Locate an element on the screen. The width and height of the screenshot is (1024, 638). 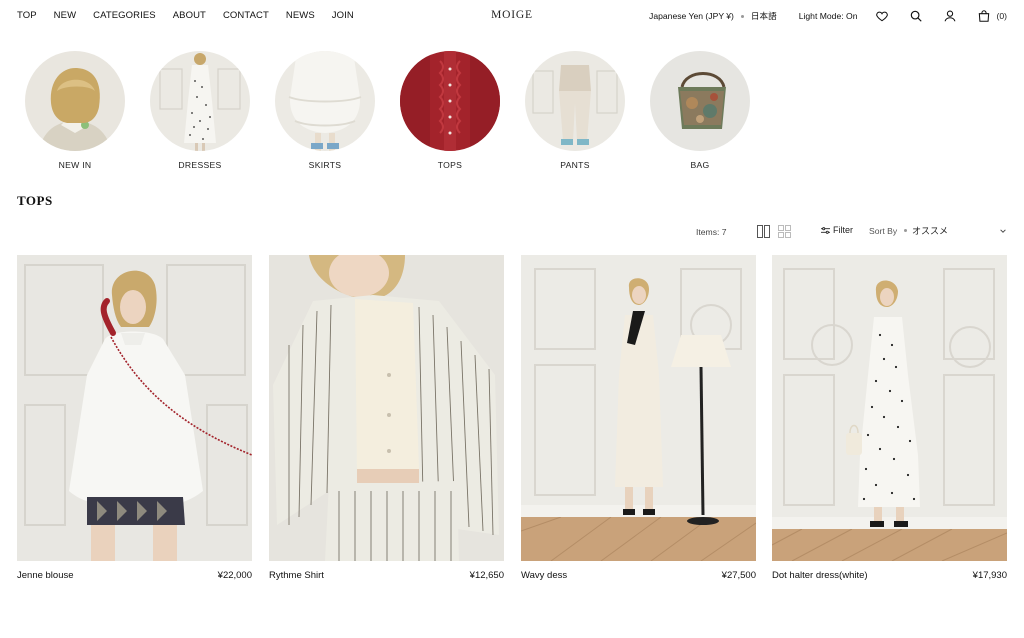
category-skirts: SKIRTS is located at coordinates (325, 110).